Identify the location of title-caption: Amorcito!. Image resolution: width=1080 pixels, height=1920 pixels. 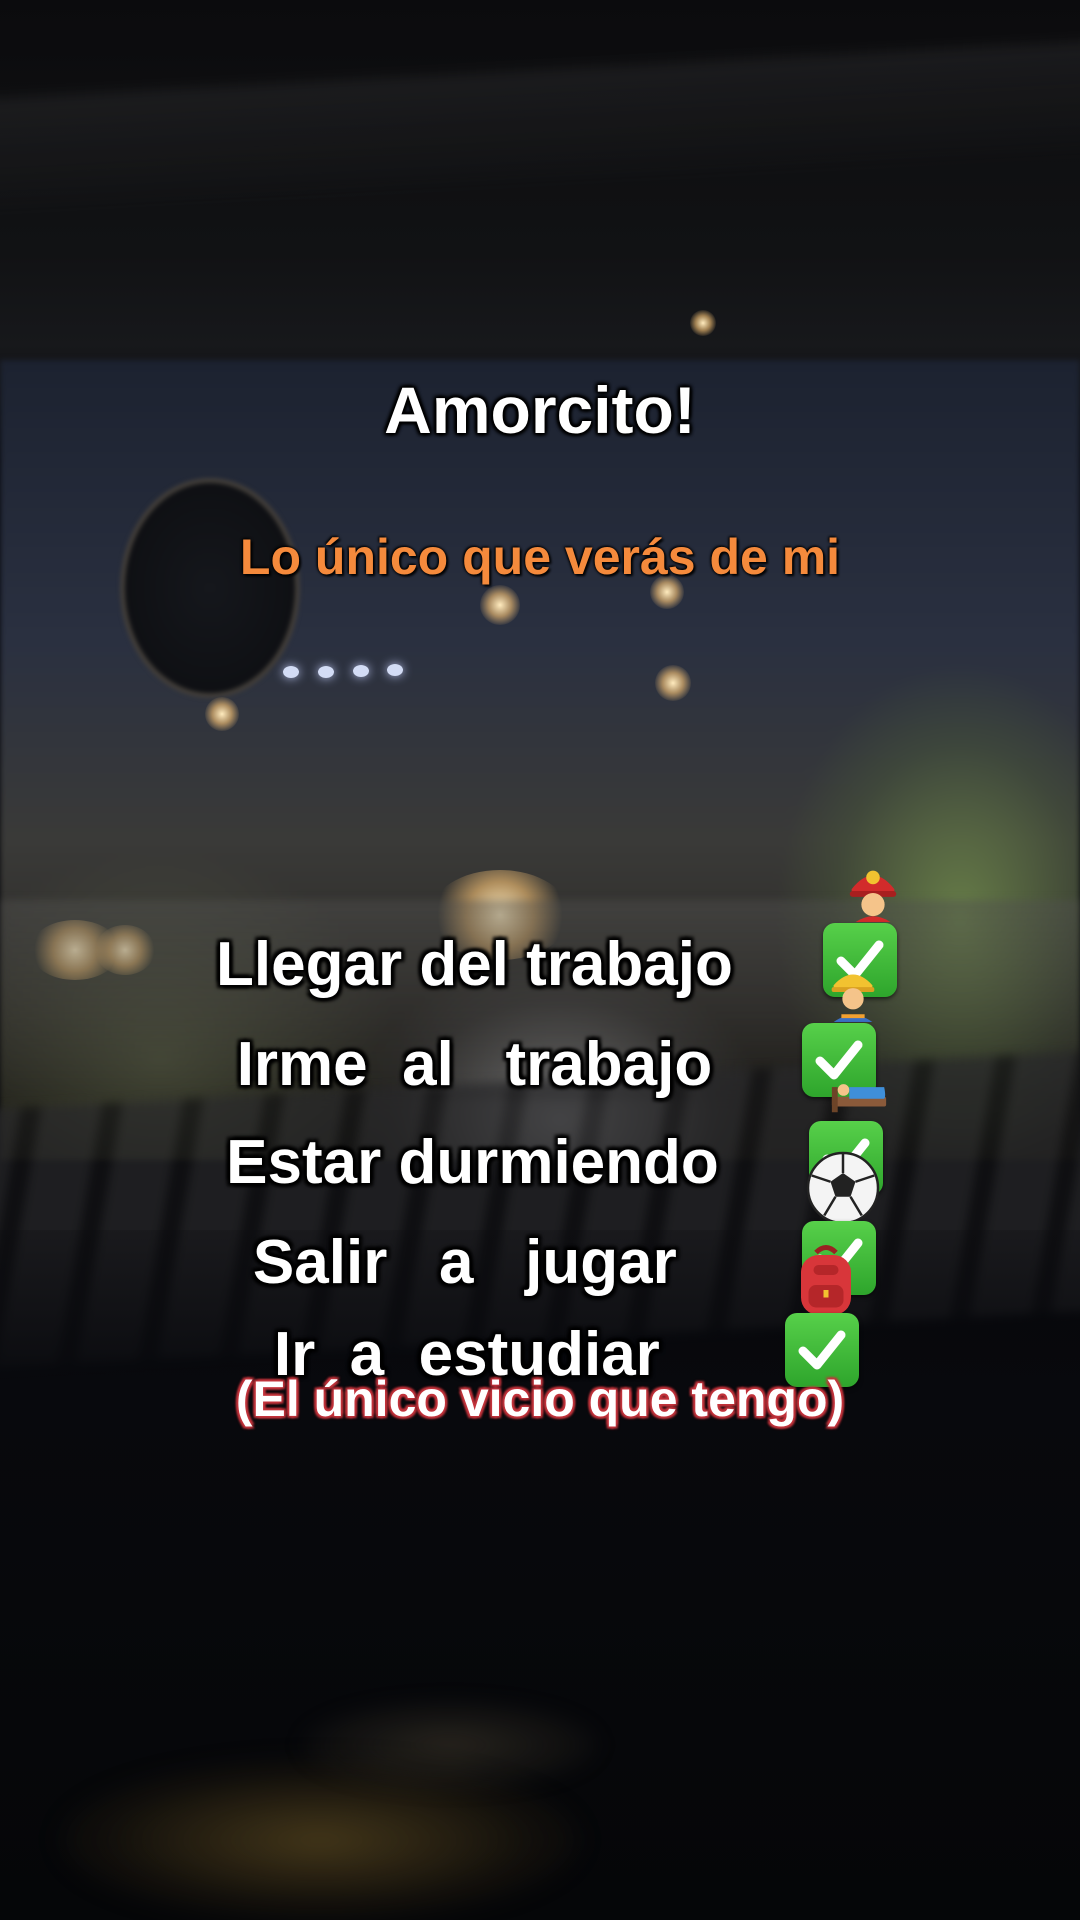
(540, 410).